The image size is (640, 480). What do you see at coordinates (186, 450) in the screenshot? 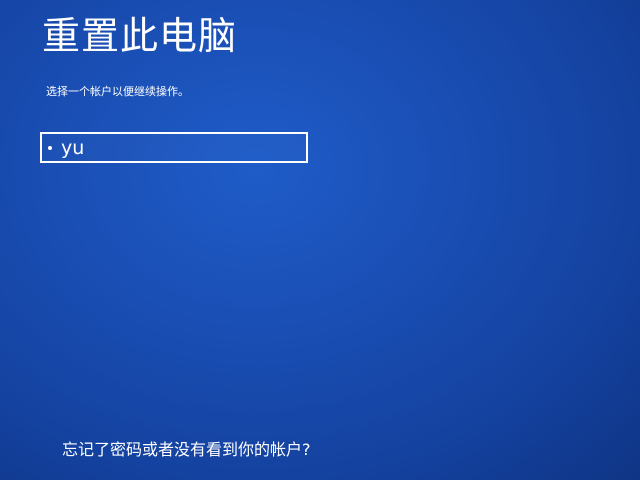
I see `forgot-password-link: 忘记了密码或者没有看到你的帐户?` at bounding box center [186, 450].